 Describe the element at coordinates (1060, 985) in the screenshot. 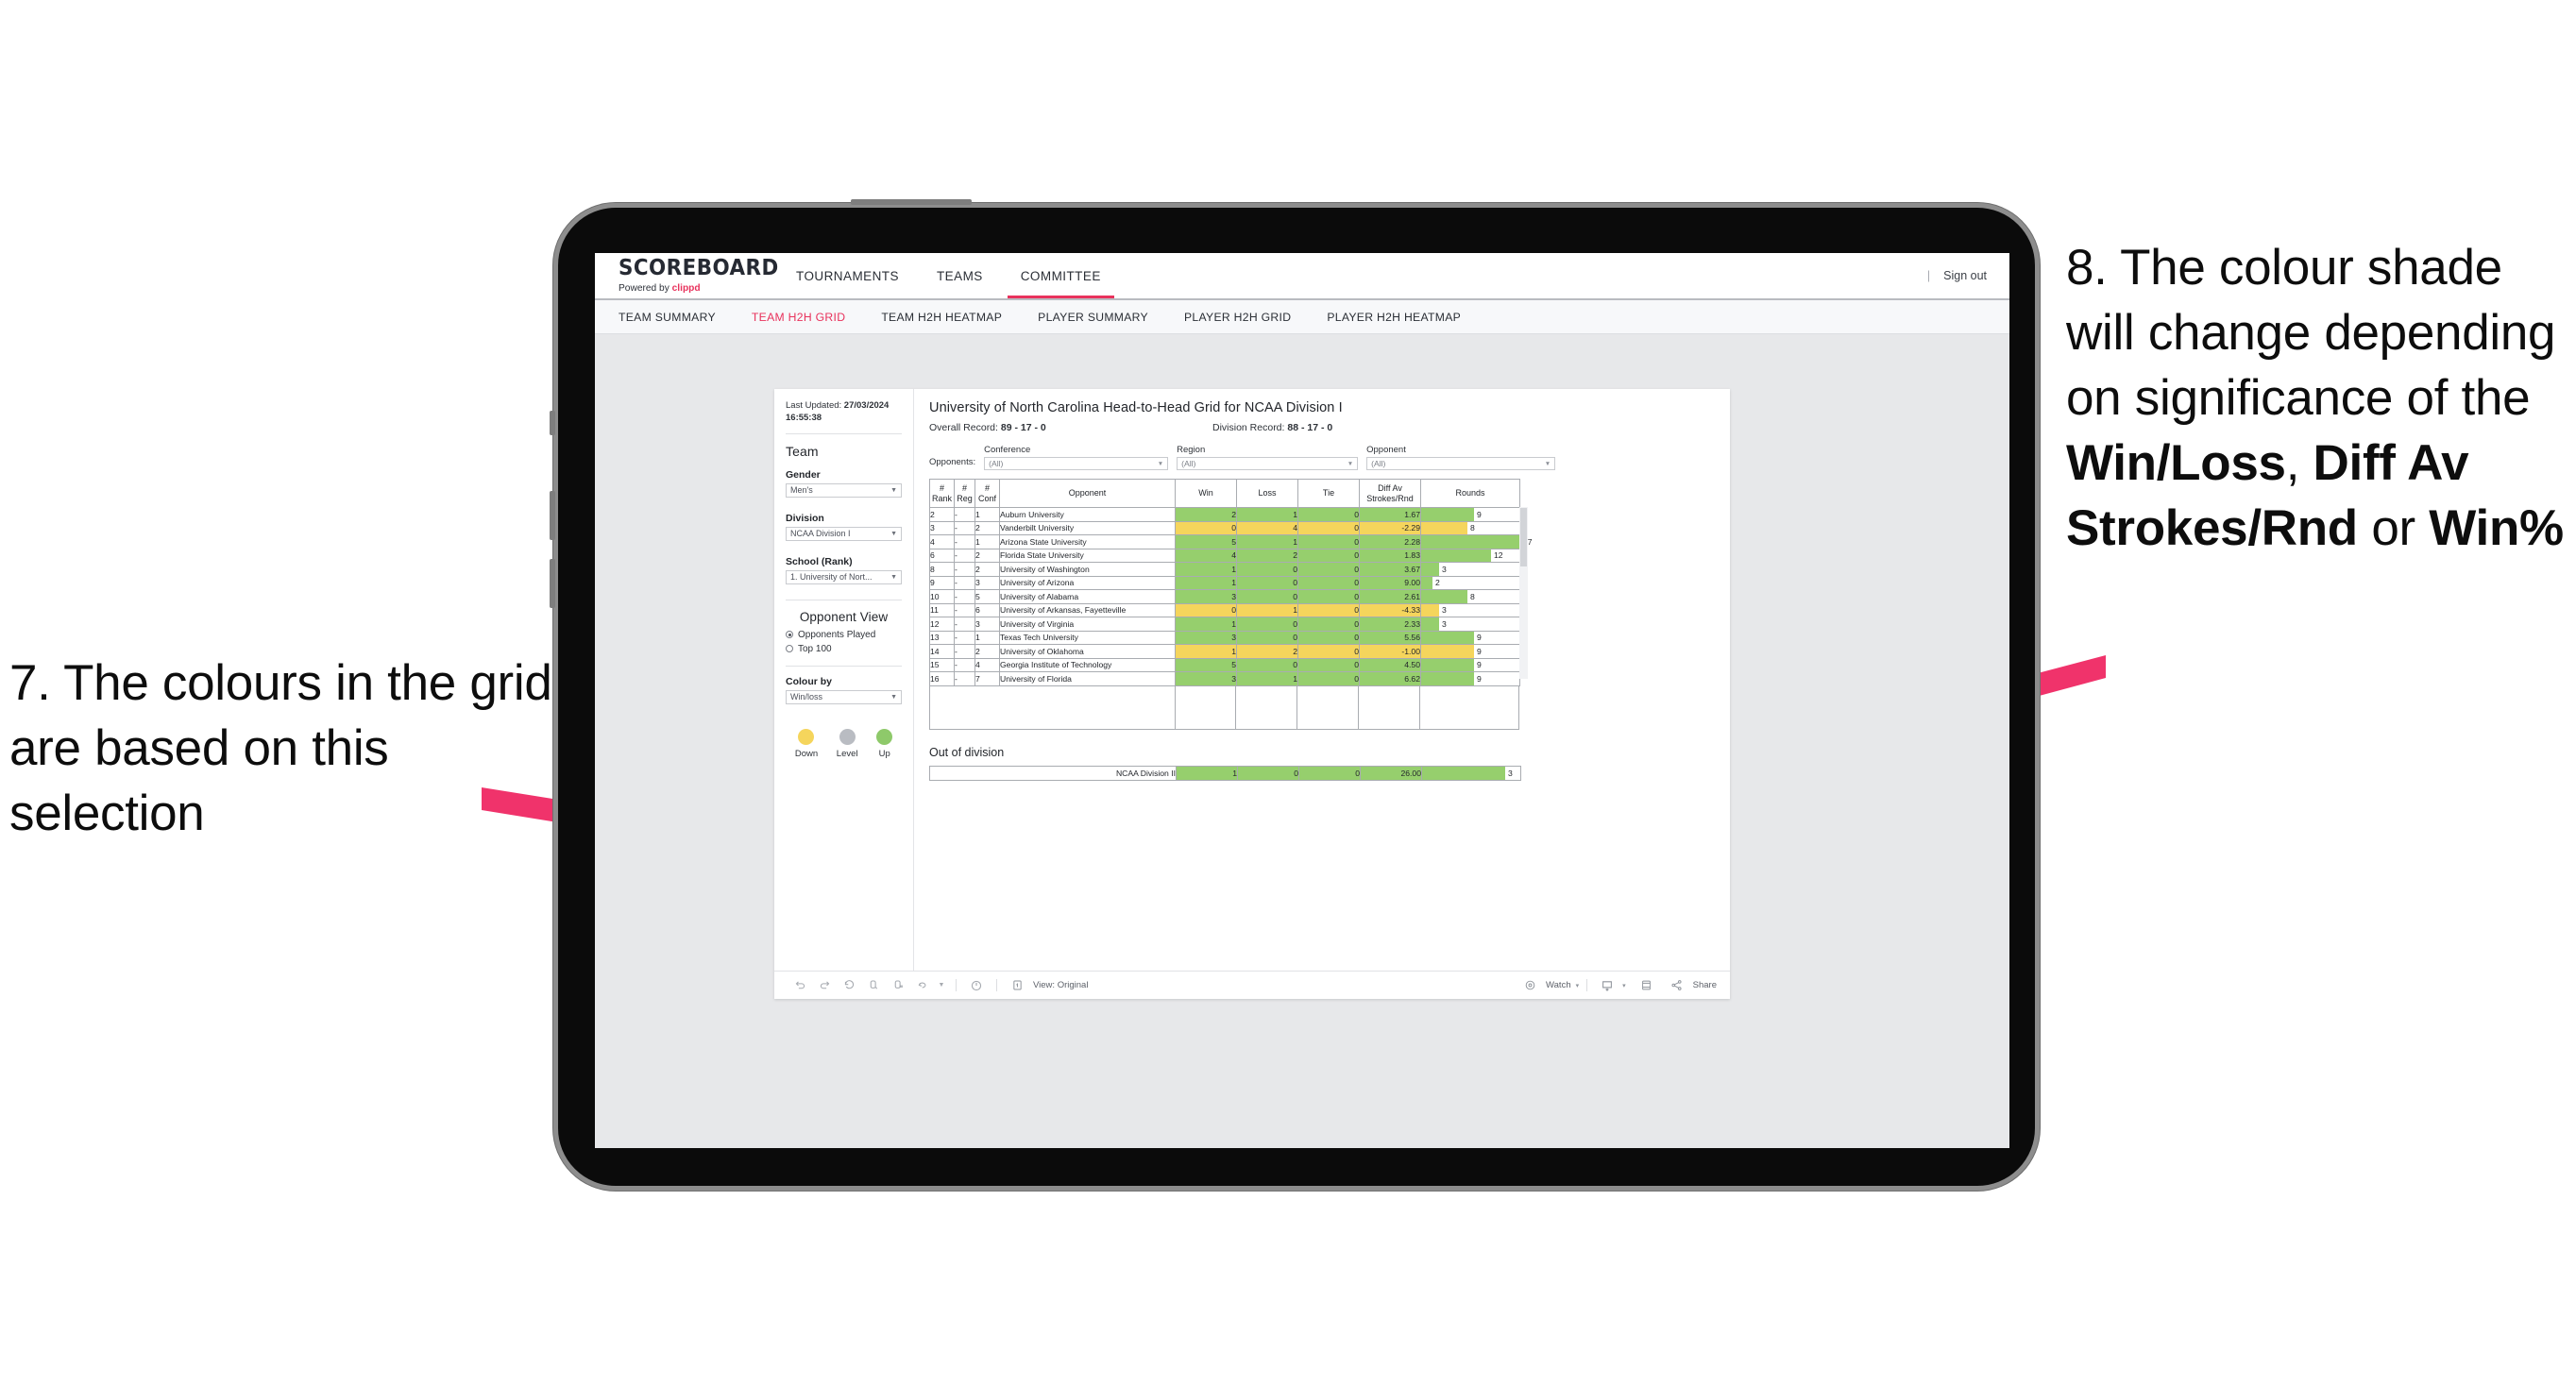

I see `view-original-label: View: Original` at that location.